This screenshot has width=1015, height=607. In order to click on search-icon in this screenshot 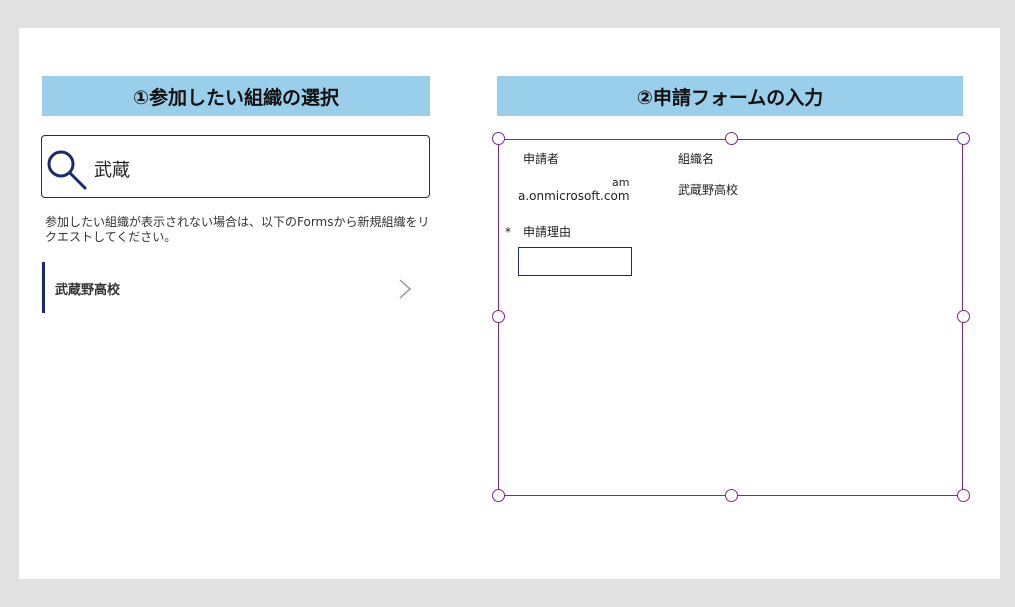, I will do `click(67, 170)`.